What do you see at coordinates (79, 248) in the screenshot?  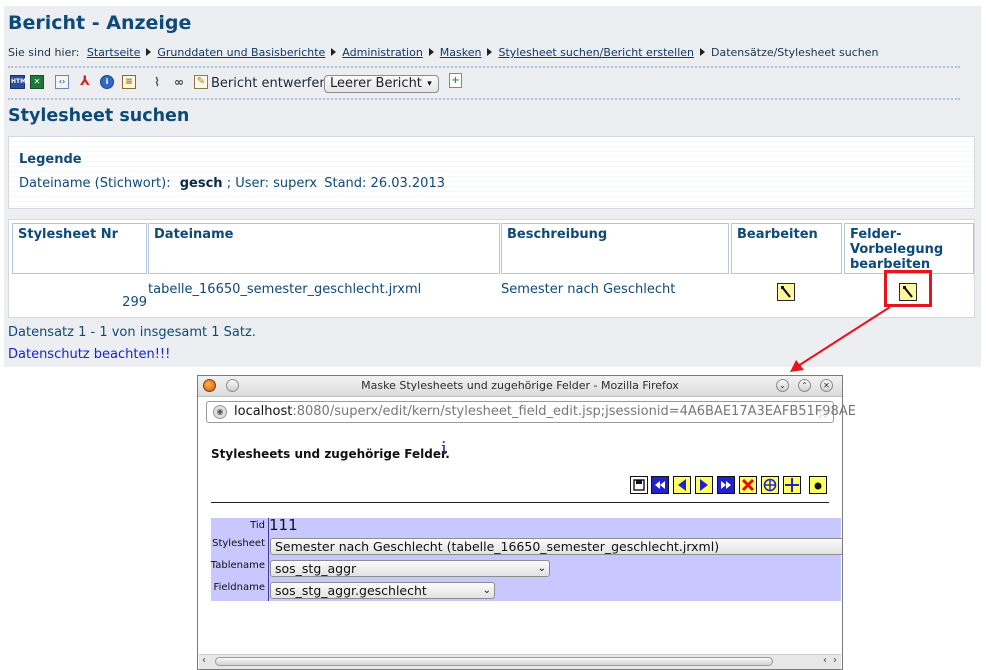 I see `column-header-stylesheet-nr: Stylesheet Nr` at bounding box center [79, 248].